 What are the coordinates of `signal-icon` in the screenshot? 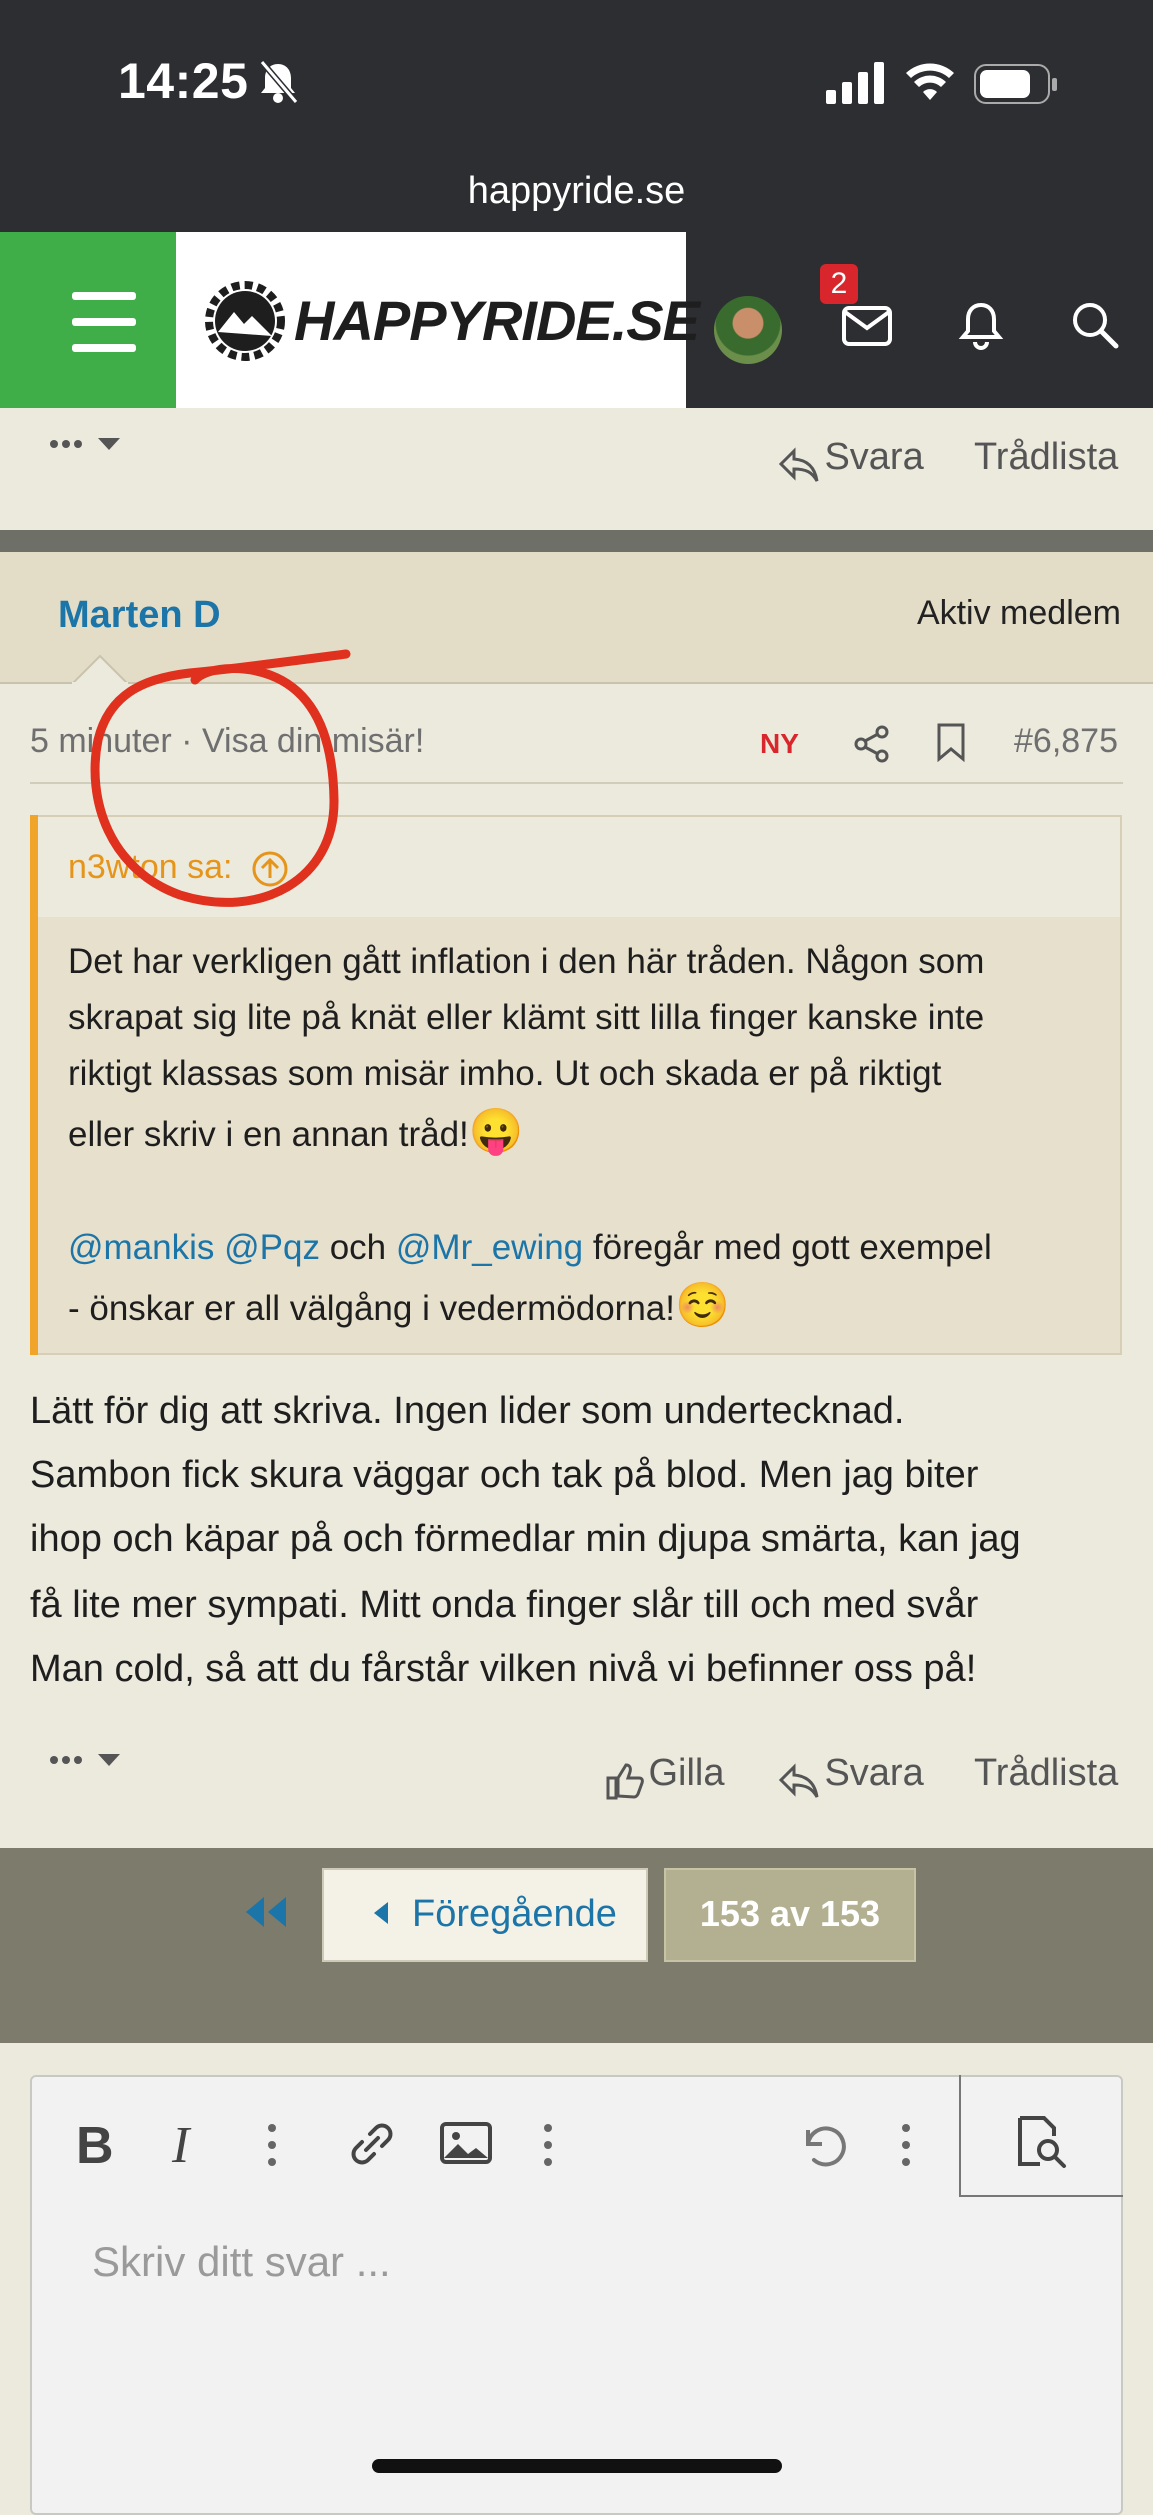 It's located at (855, 85).